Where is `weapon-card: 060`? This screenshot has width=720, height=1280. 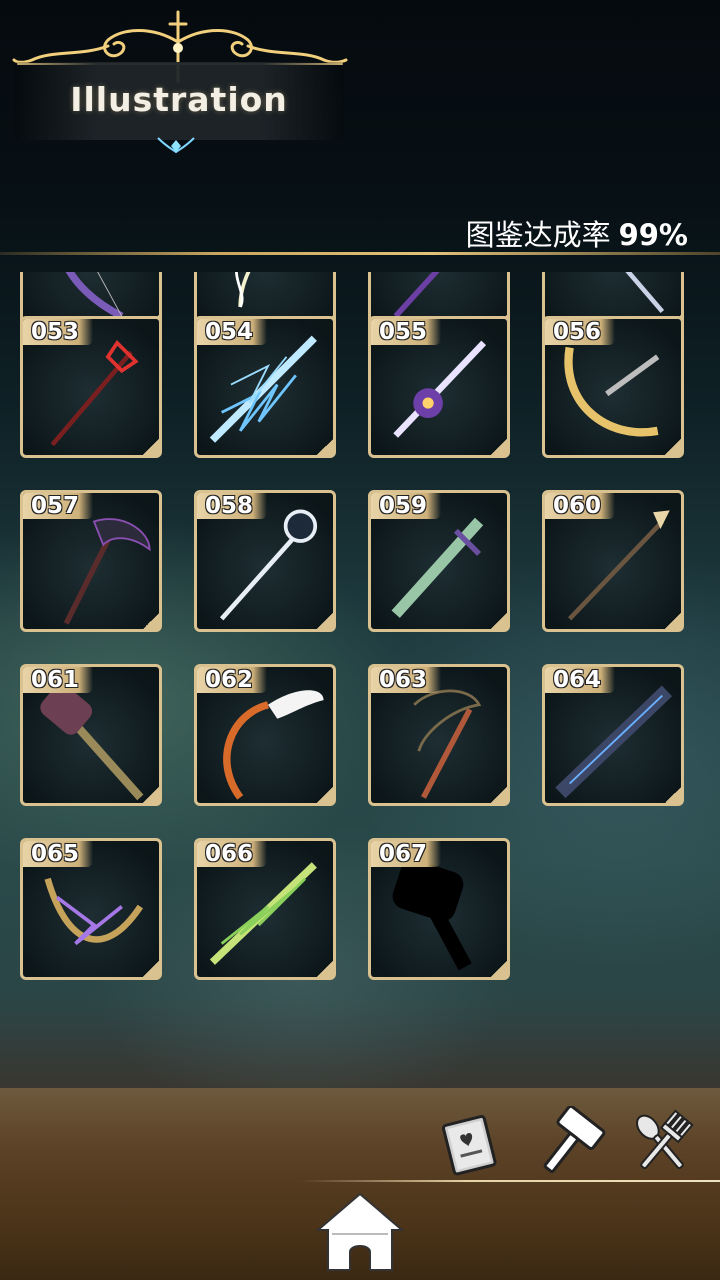 weapon-card: 060 is located at coordinates (613, 561).